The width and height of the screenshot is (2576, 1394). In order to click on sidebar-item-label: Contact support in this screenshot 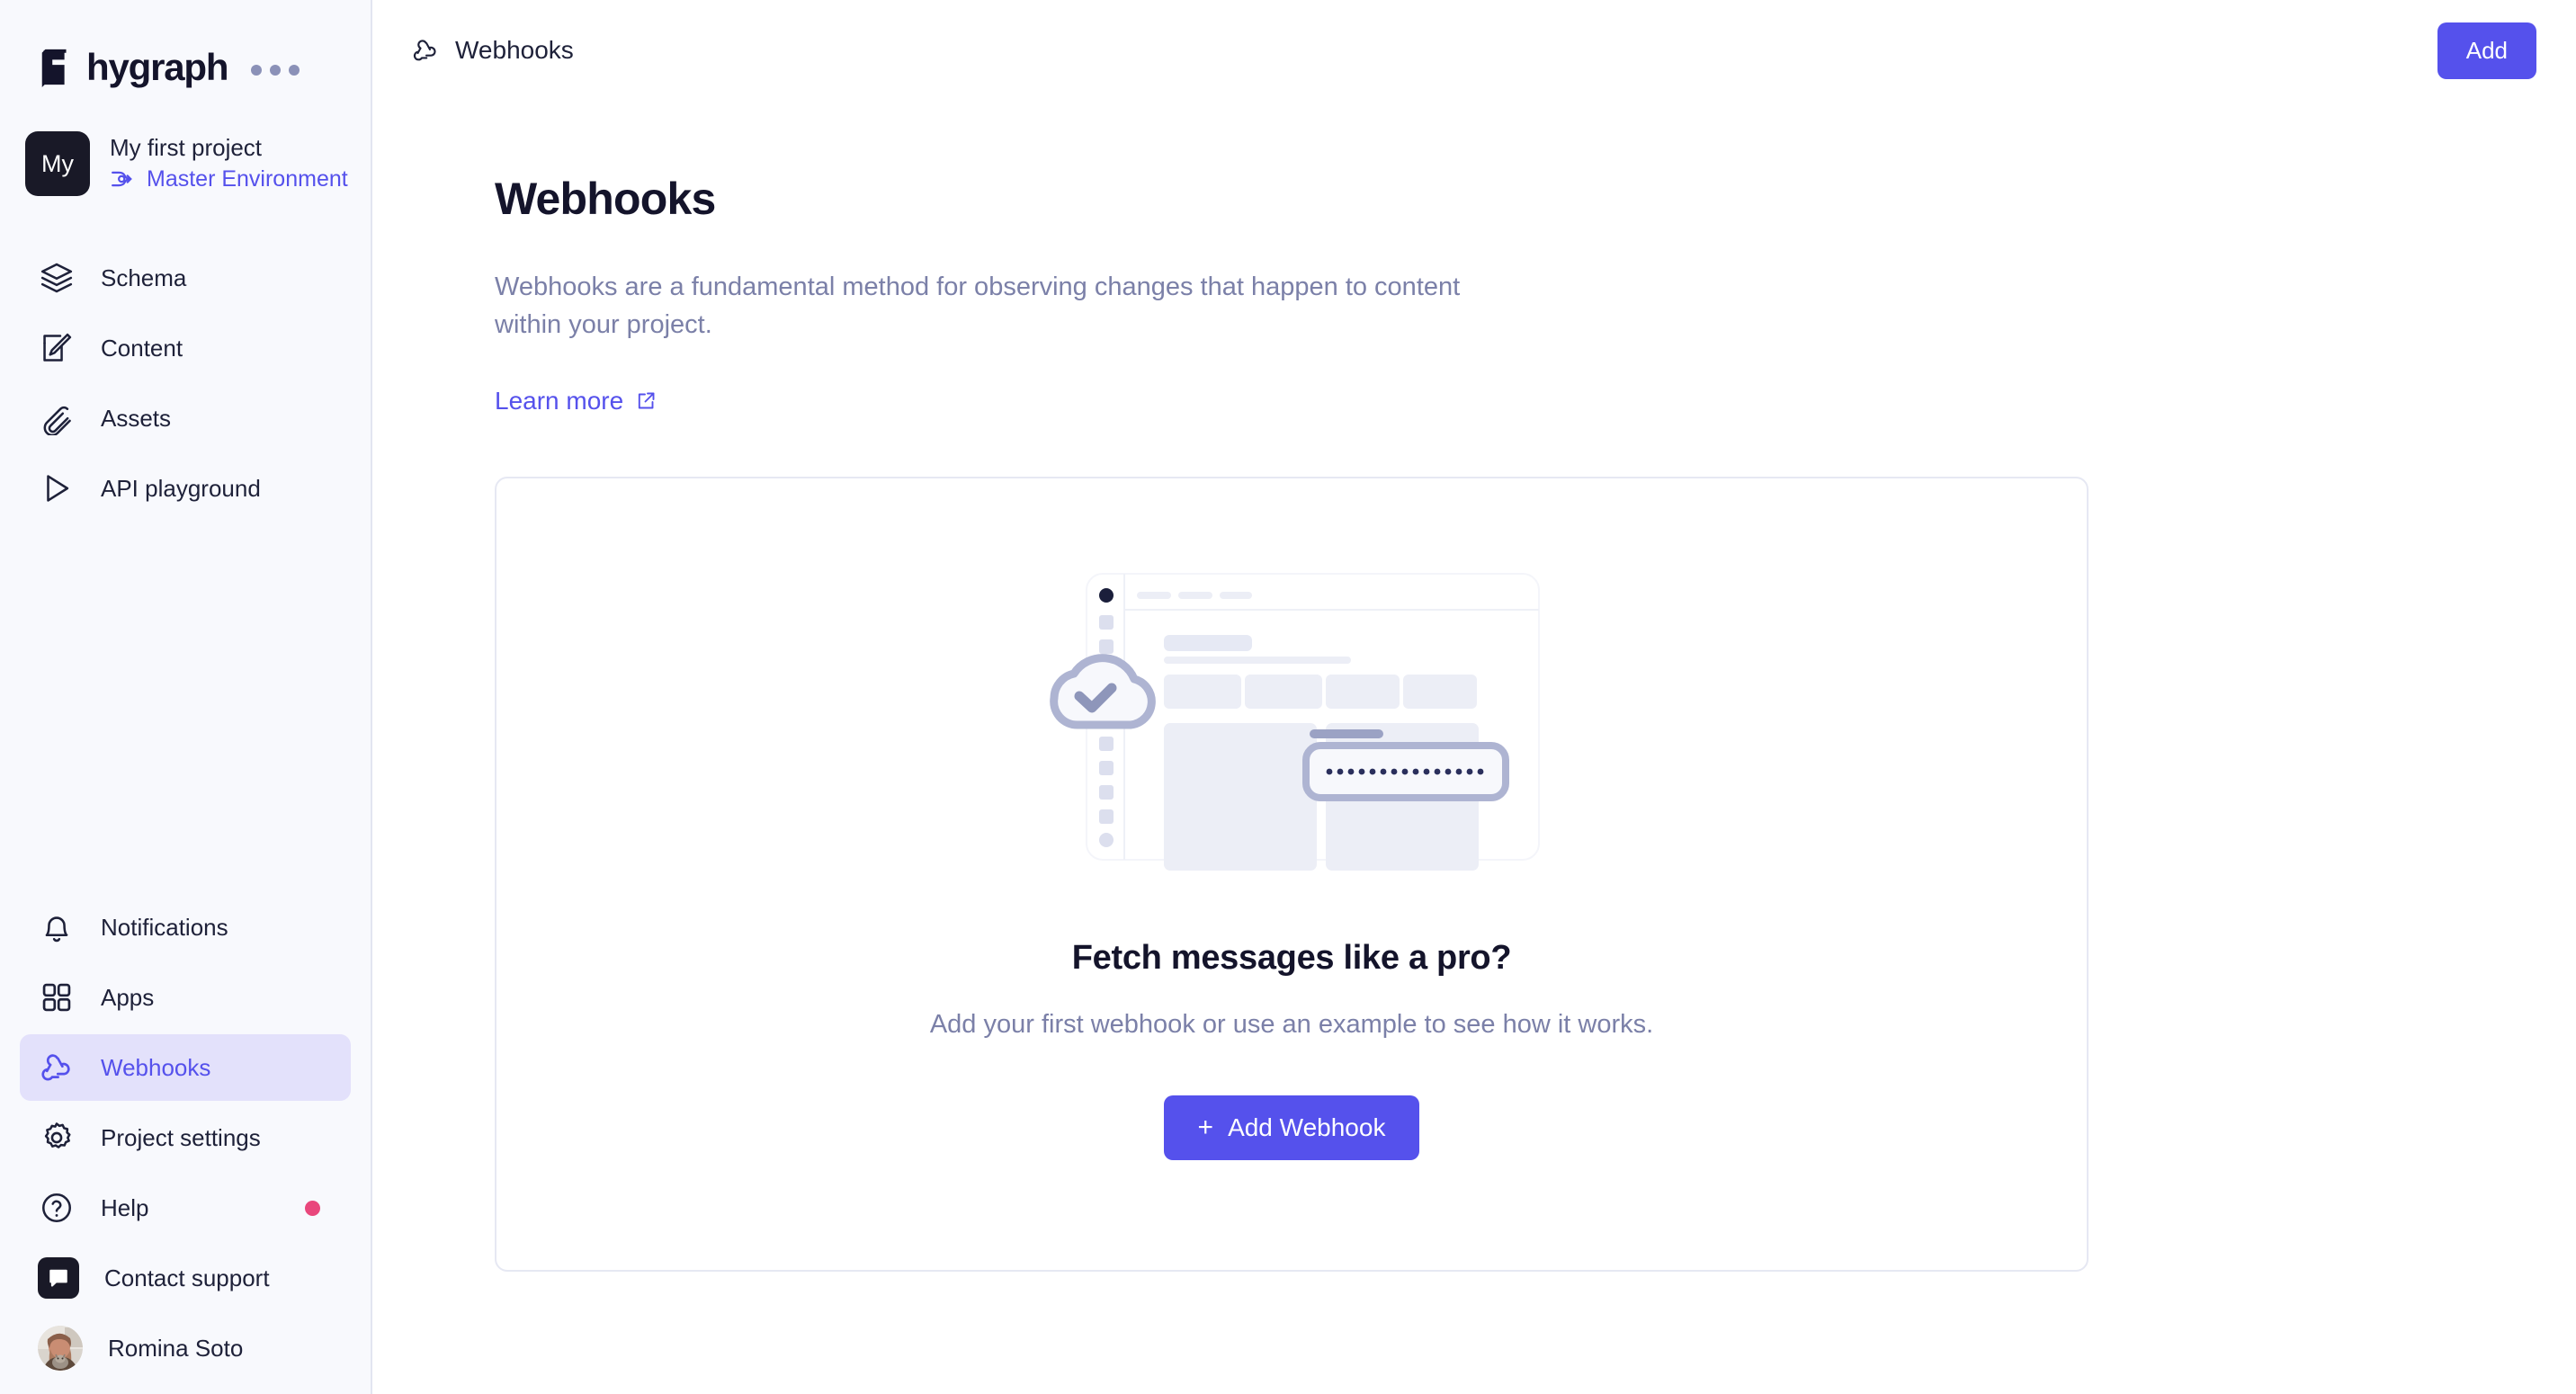, I will do `click(187, 1277)`.